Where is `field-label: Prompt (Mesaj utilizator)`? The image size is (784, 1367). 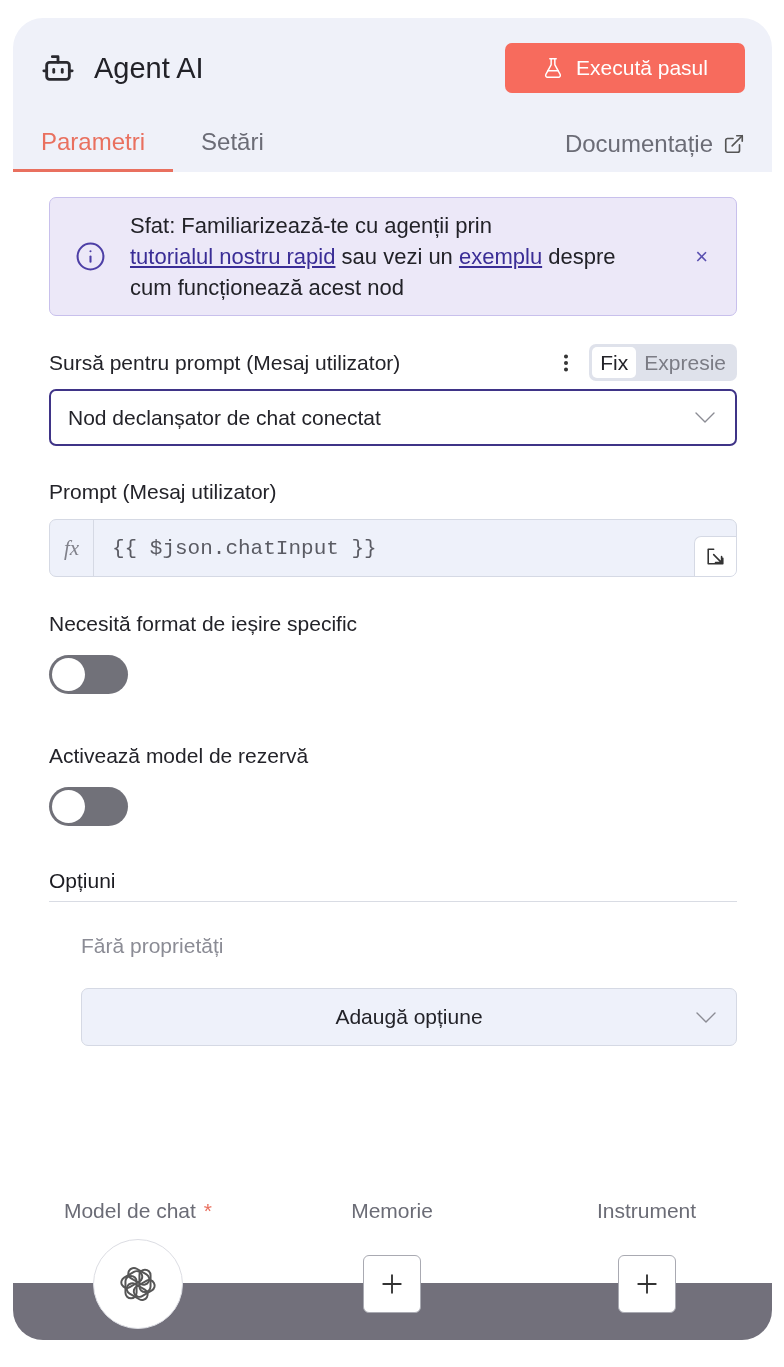 field-label: Prompt (Mesaj utilizator) is located at coordinates (163, 492).